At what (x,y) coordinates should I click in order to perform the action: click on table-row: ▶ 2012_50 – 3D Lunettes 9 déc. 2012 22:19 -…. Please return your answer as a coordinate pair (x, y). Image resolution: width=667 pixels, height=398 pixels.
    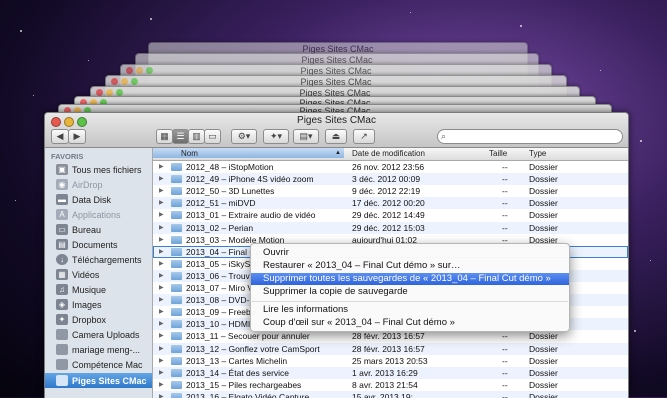
    Looking at the image, I should click on (390, 191).